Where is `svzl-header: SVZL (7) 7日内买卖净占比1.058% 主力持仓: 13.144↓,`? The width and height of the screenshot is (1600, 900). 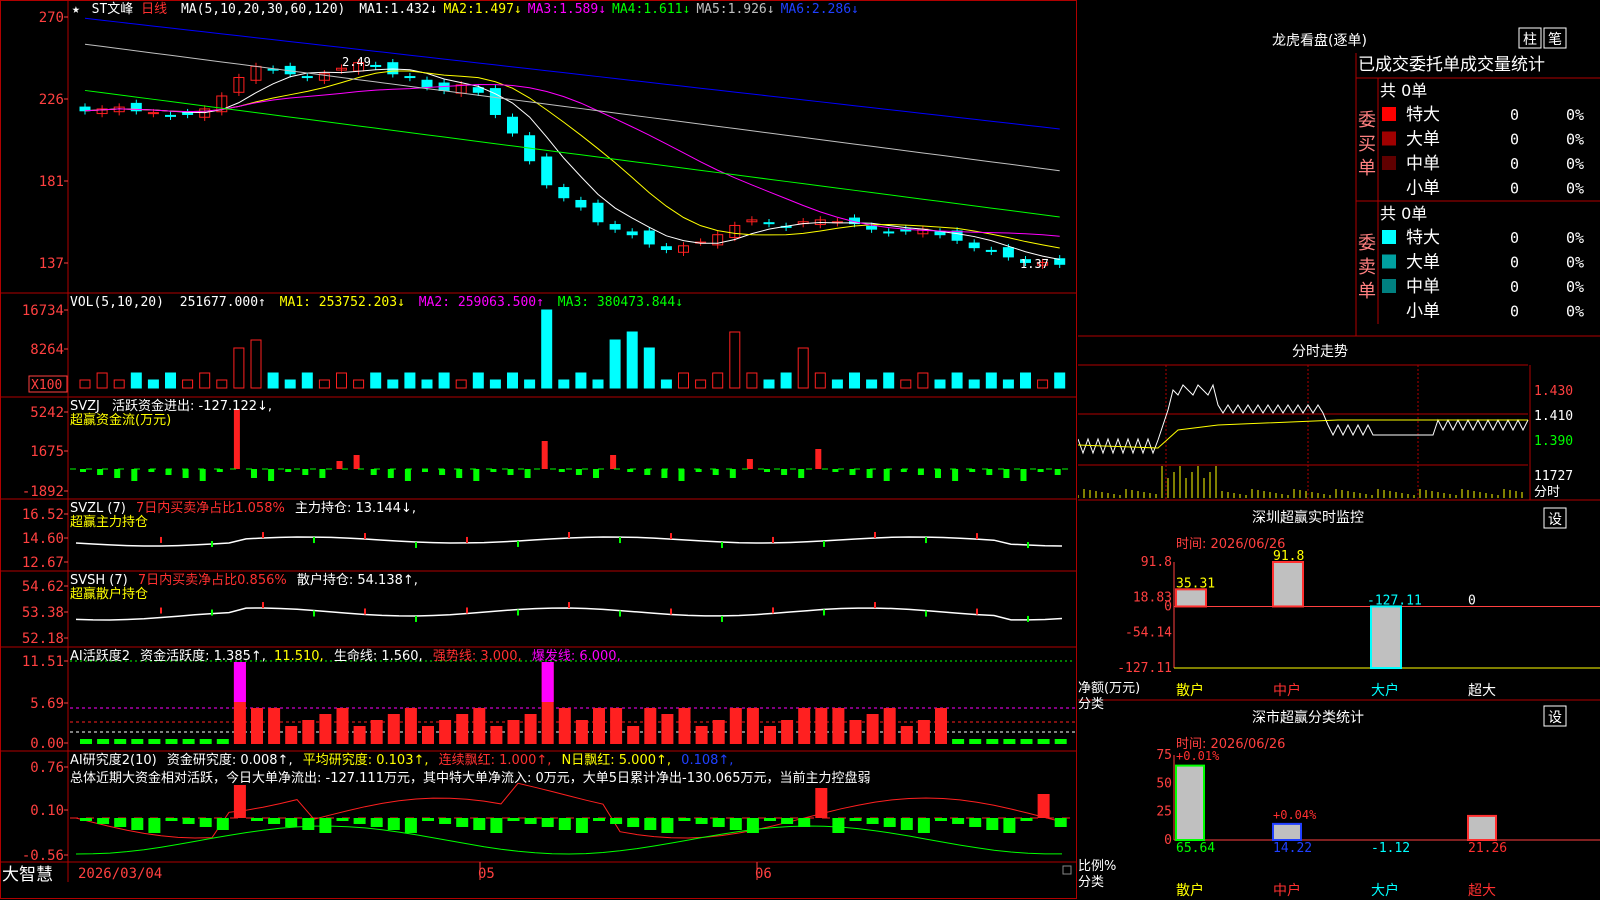 svzl-header: SVZL (7) 7日内买卖净占比1.058% 主力持仓: 13.144↓, is located at coordinates (243, 508).